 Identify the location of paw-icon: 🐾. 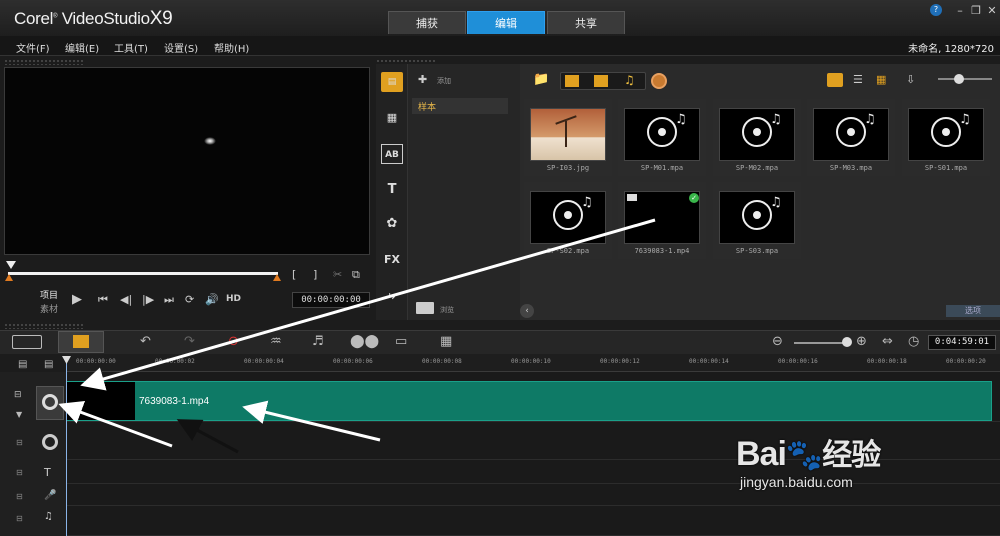
(804, 455).